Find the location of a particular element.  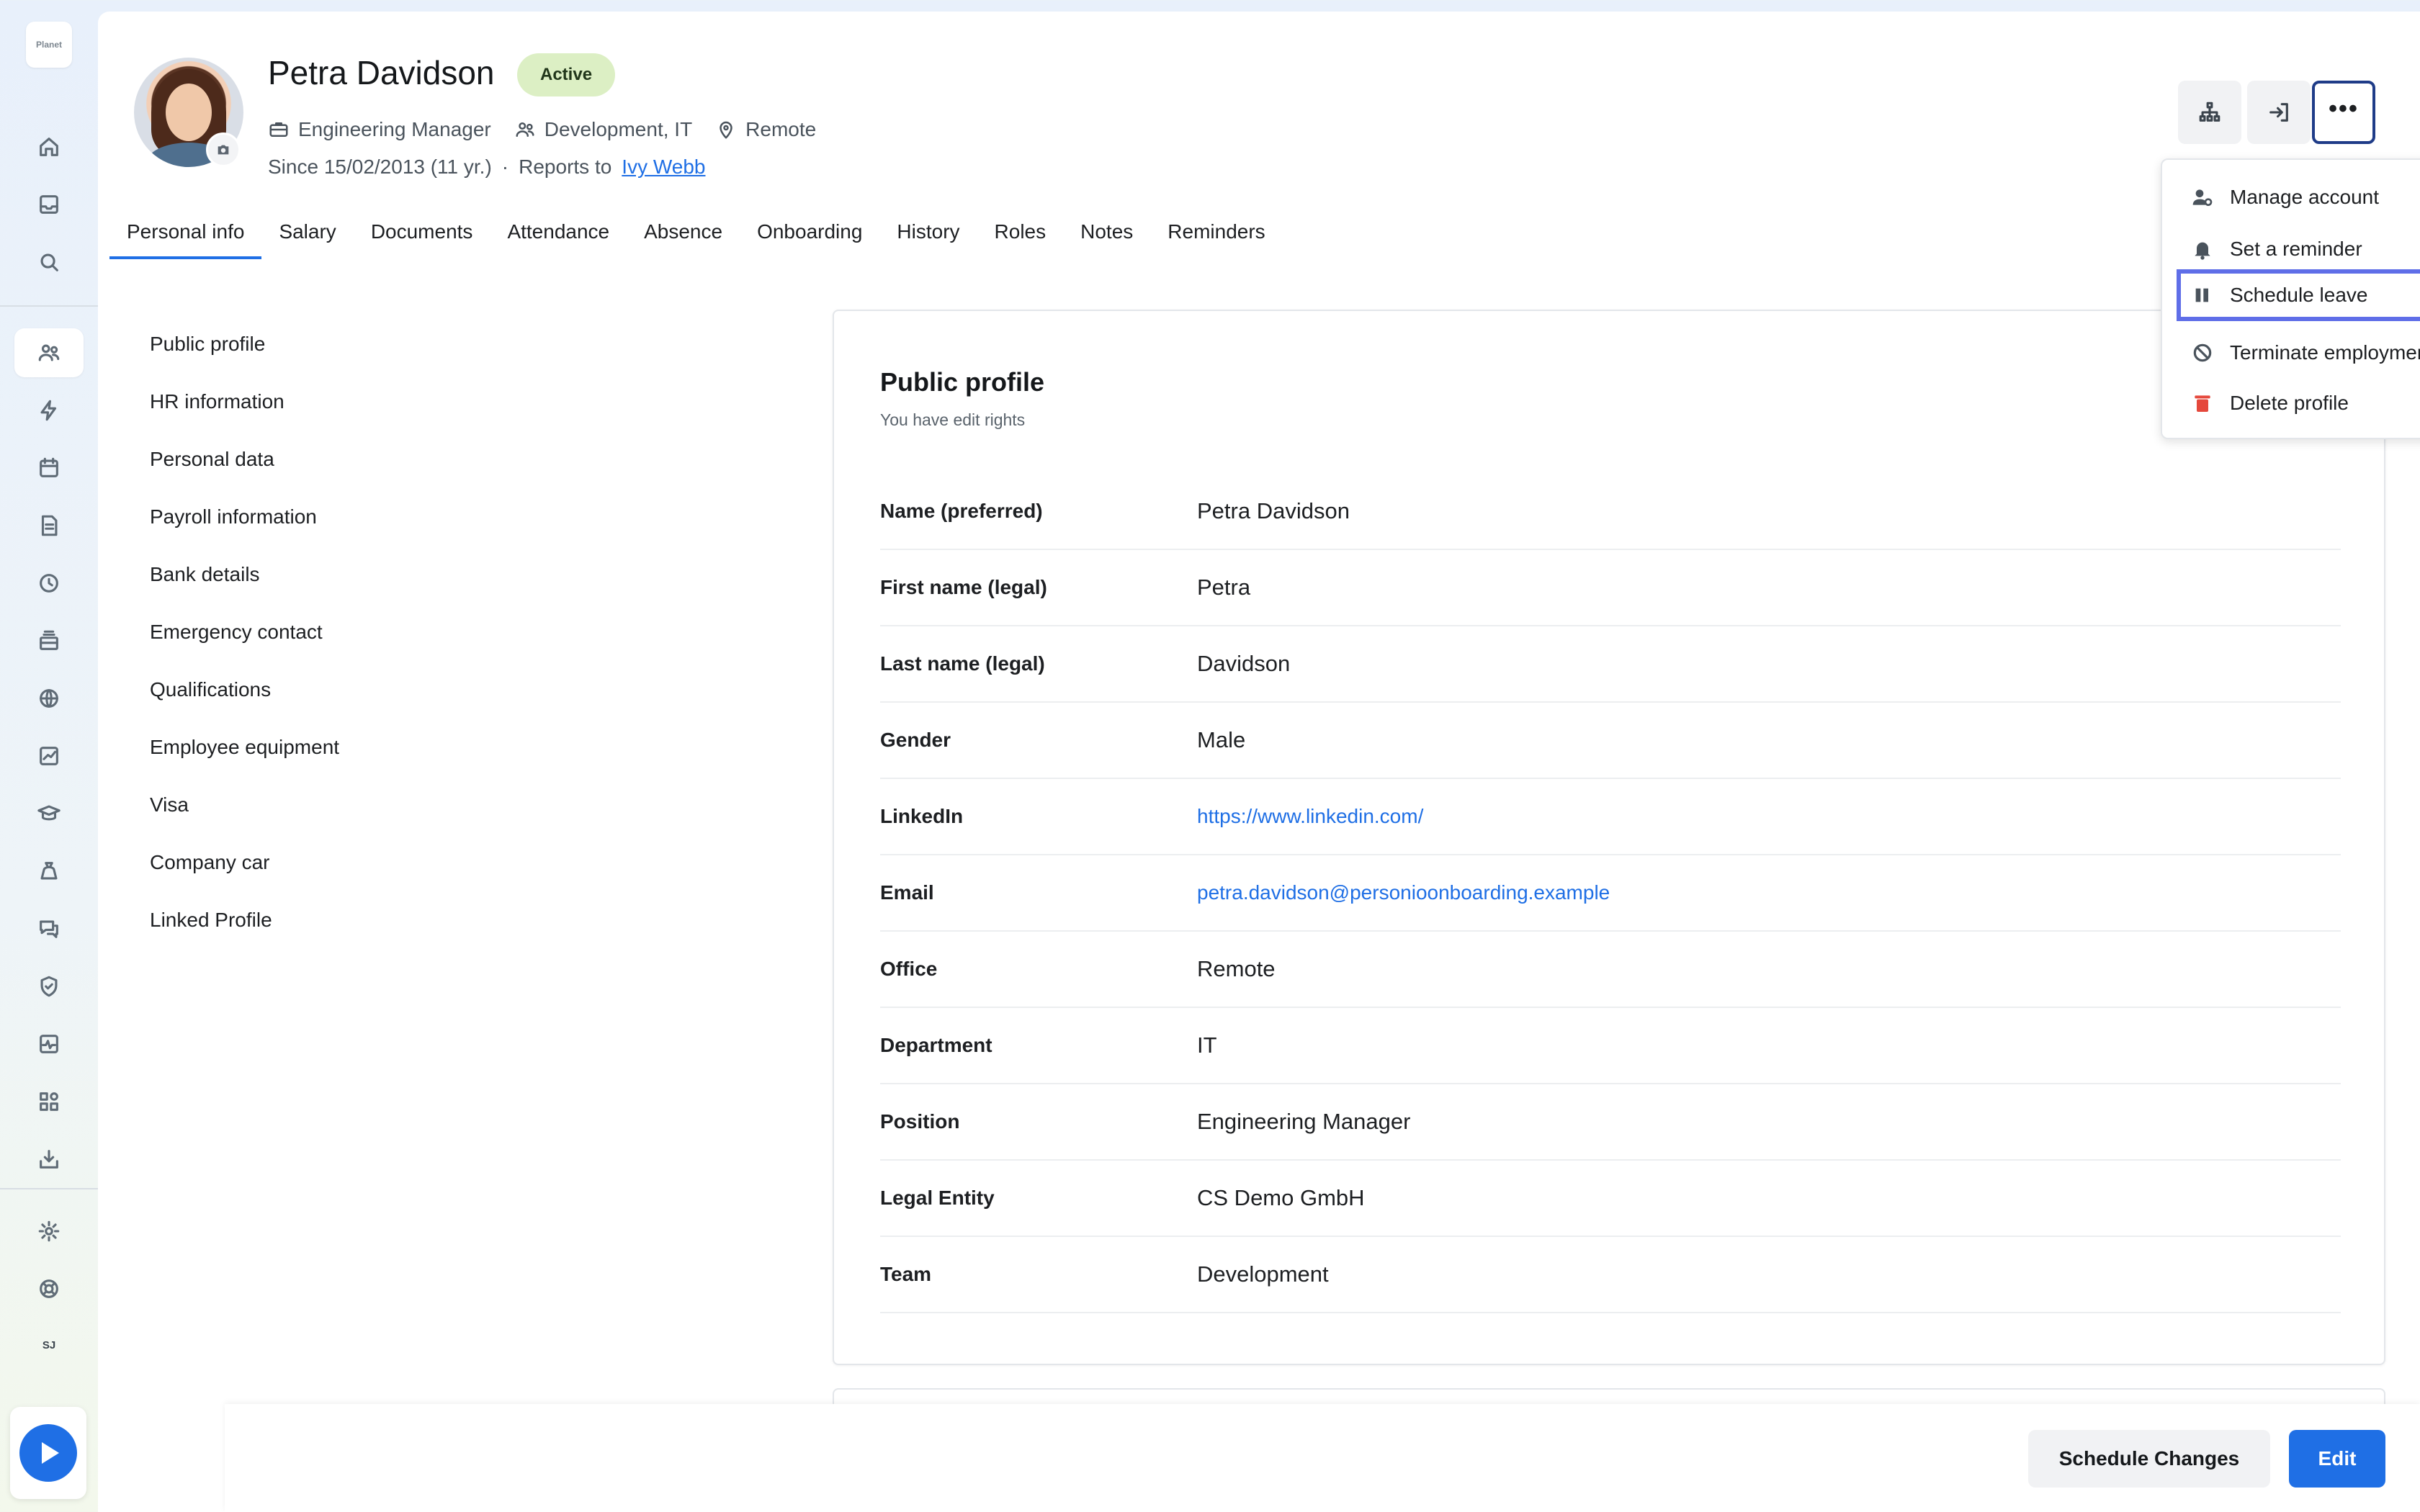

field-value: Engineering Manager is located at coordinates (1304, 1121).